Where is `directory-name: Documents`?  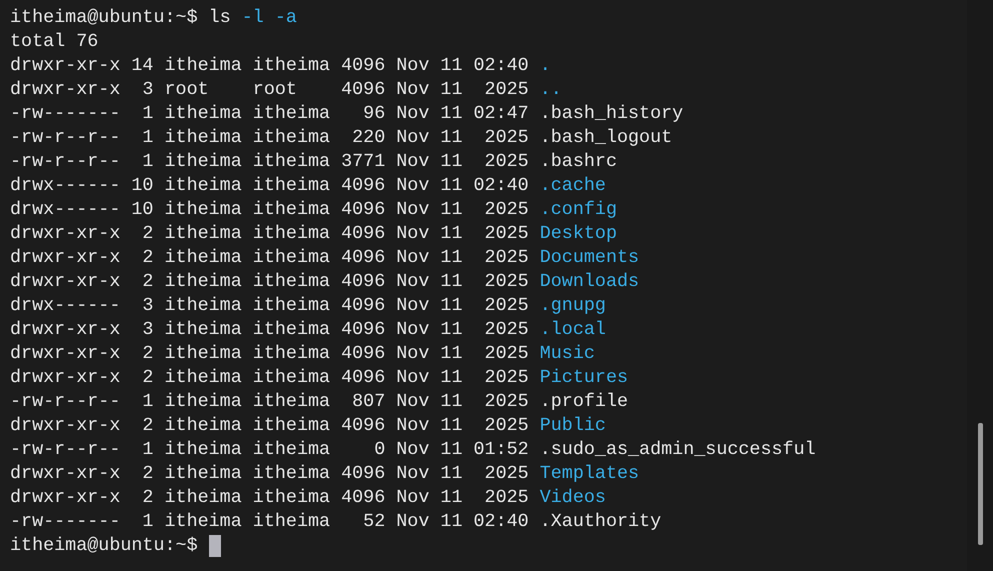
directory-name: Documents is located at coordinates (590, 258).